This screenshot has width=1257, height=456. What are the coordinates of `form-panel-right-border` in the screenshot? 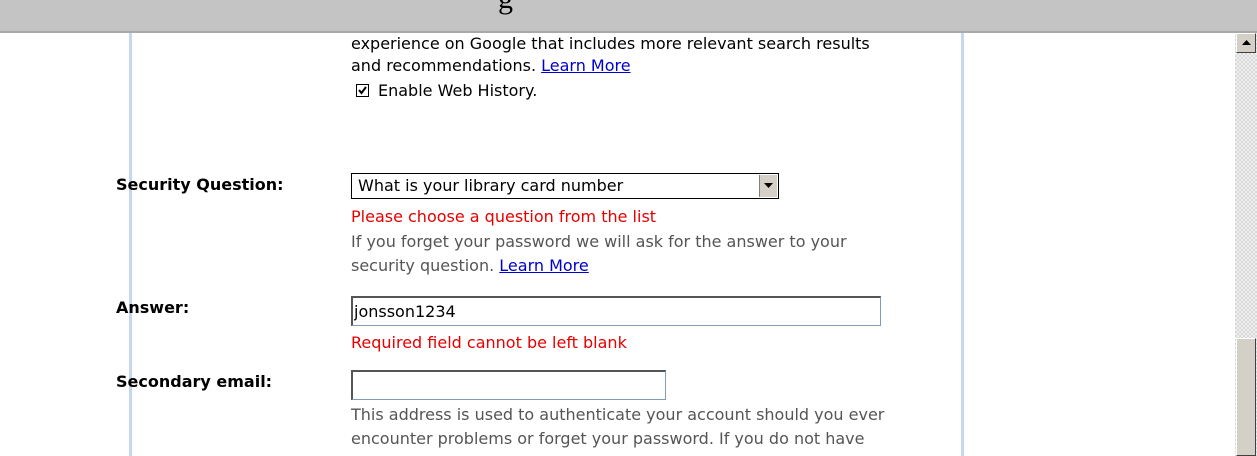 It's located at (962, 244).